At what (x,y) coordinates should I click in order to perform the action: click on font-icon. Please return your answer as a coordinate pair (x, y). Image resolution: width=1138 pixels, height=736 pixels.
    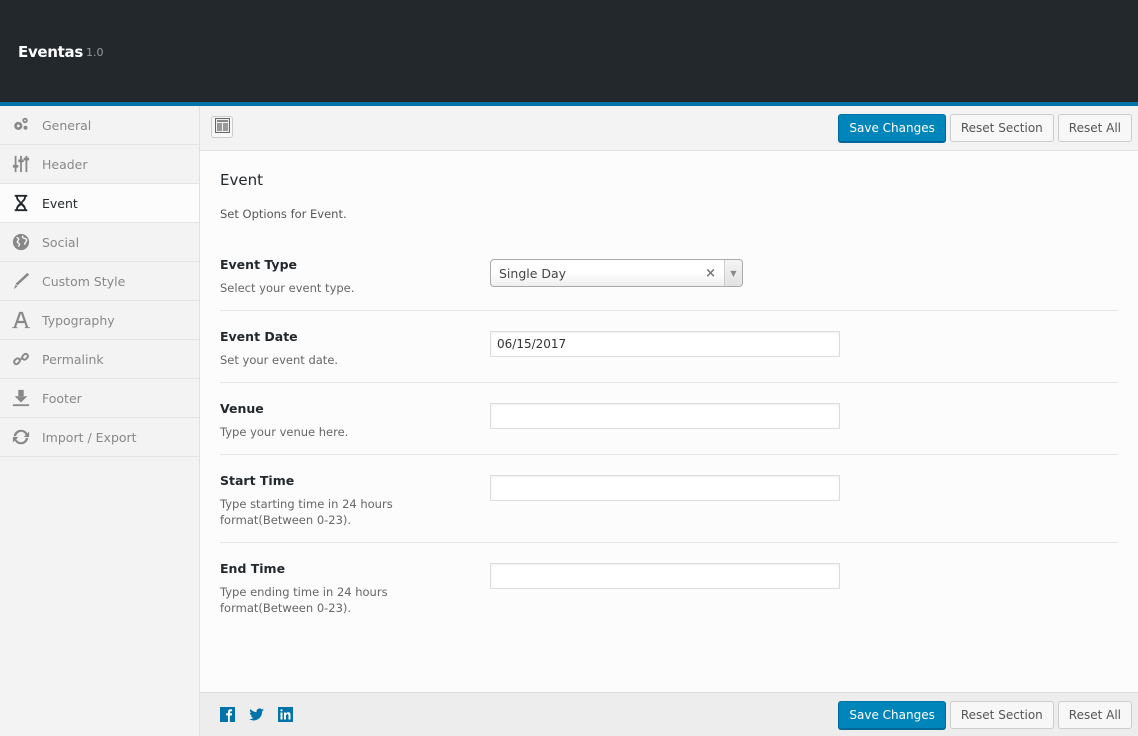
    Looking at the image, I should click on (21, 320).